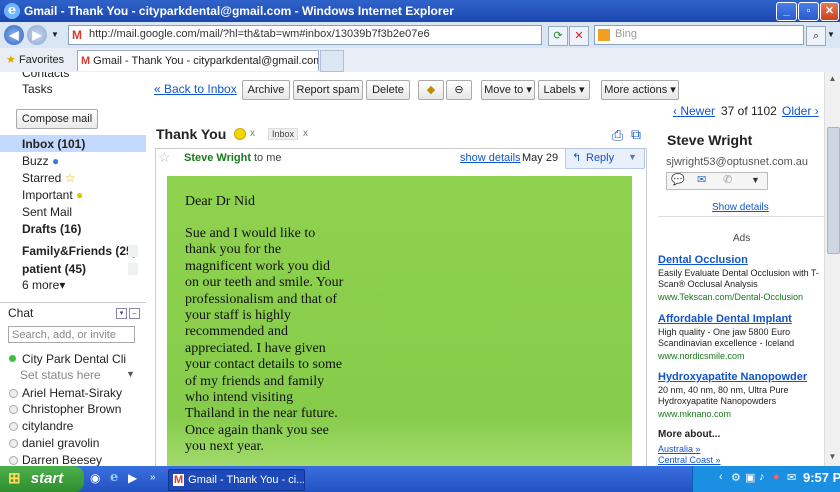 The height and width of the screenshot is (492, 840). I want to click on chat-contact: citylandre, so click(47, 426).